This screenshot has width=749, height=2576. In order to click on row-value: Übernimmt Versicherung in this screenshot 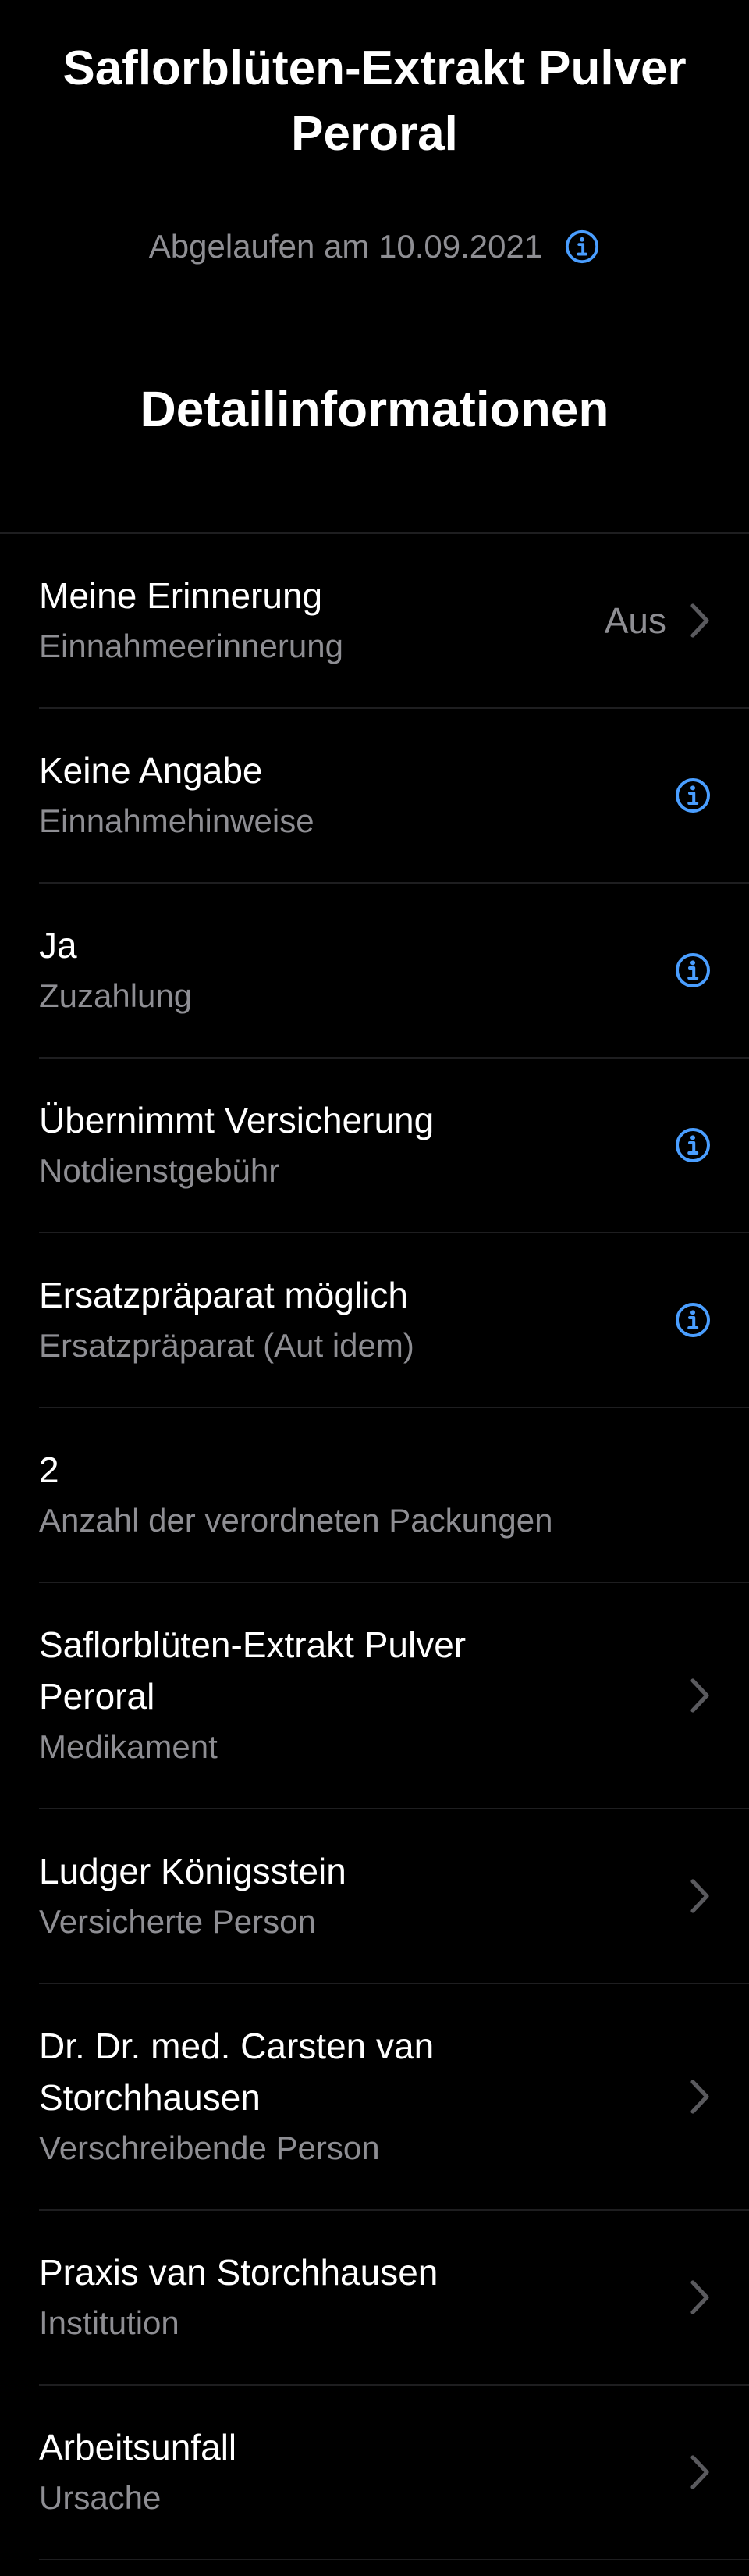, I will do `click(237, 1120)`.